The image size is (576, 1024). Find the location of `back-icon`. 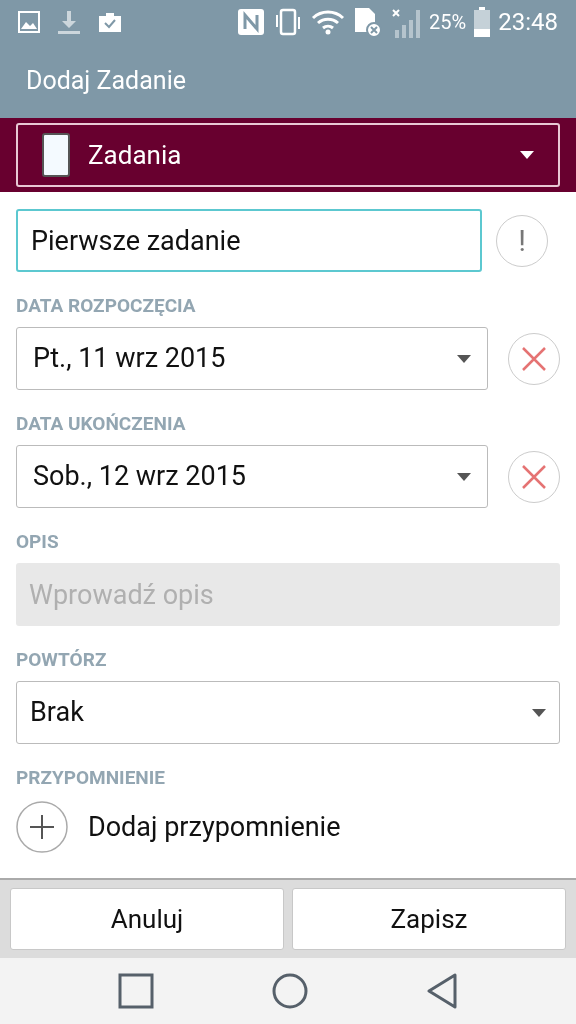

back-icon is located at coordinates (442, 991).